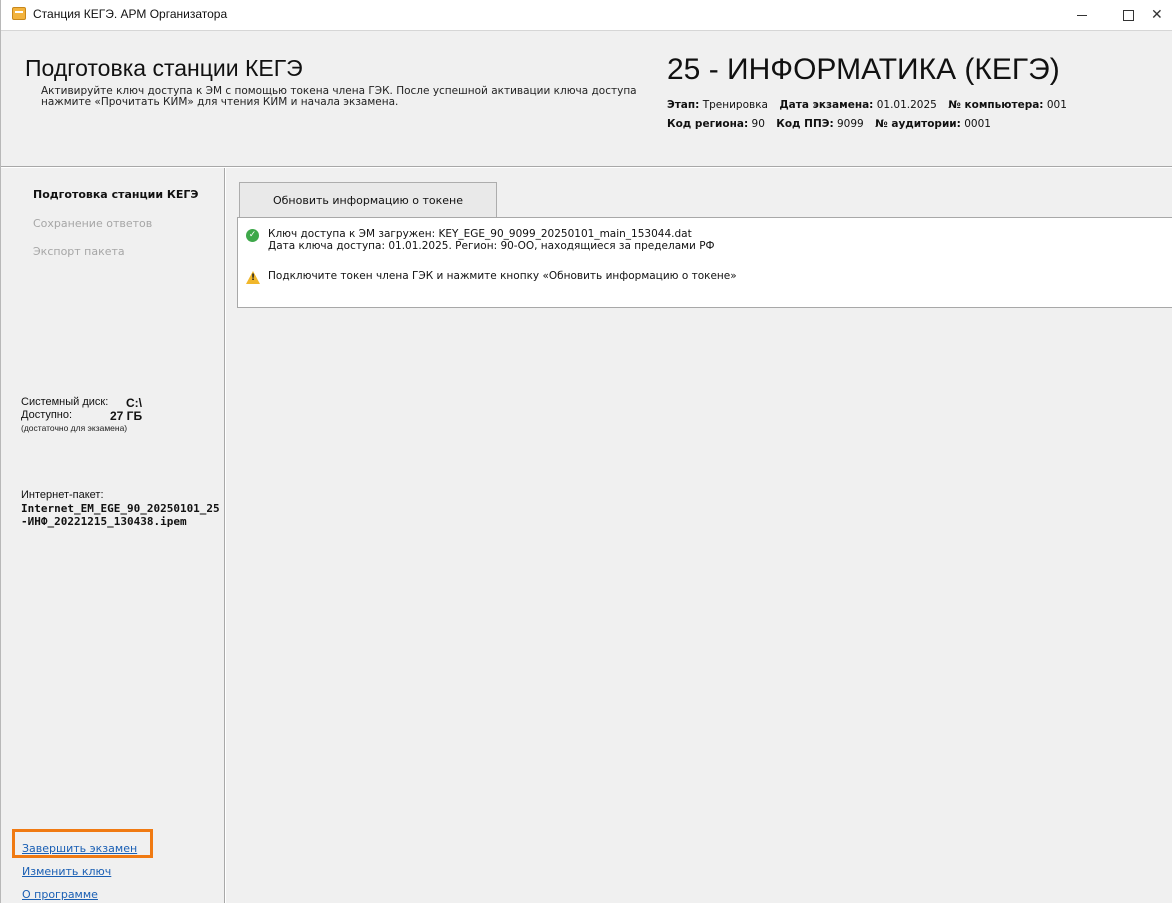 This screenshot has height=903, width=1172. Describe the element at coordinates (62, 495) in the screenshot. I see `internet-package-label: Интернет-пакет:` at that location.